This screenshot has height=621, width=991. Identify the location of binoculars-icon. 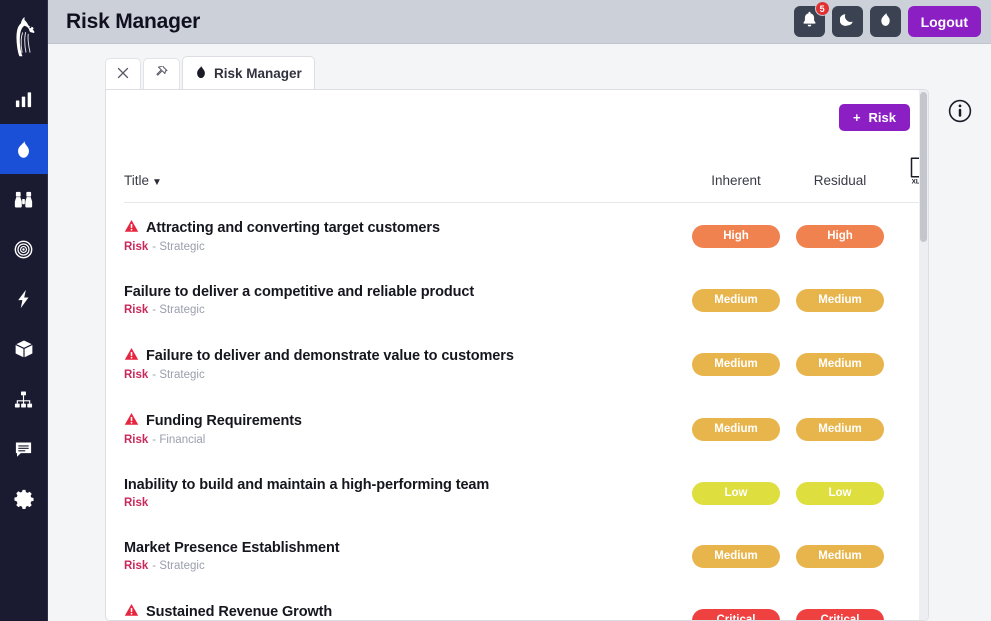
(23, 199).